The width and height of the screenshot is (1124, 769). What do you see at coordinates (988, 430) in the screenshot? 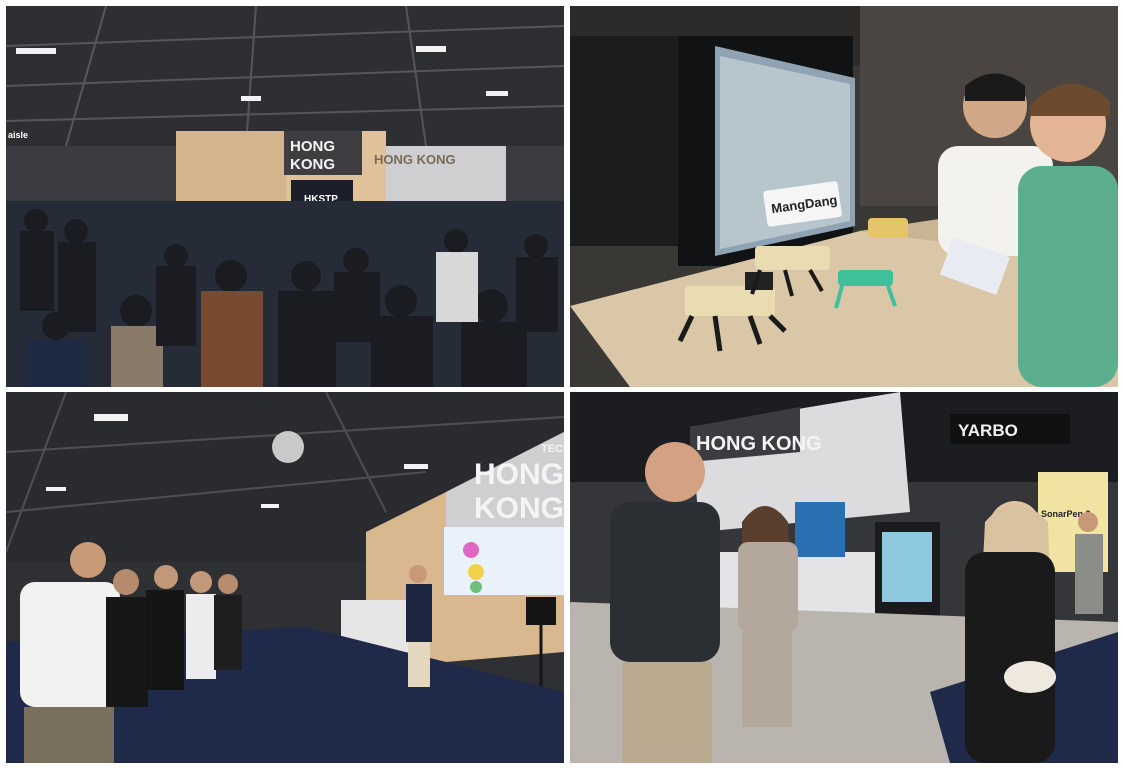
I see `neighbor-sign: YARBO` at bounding box center [988, 430].